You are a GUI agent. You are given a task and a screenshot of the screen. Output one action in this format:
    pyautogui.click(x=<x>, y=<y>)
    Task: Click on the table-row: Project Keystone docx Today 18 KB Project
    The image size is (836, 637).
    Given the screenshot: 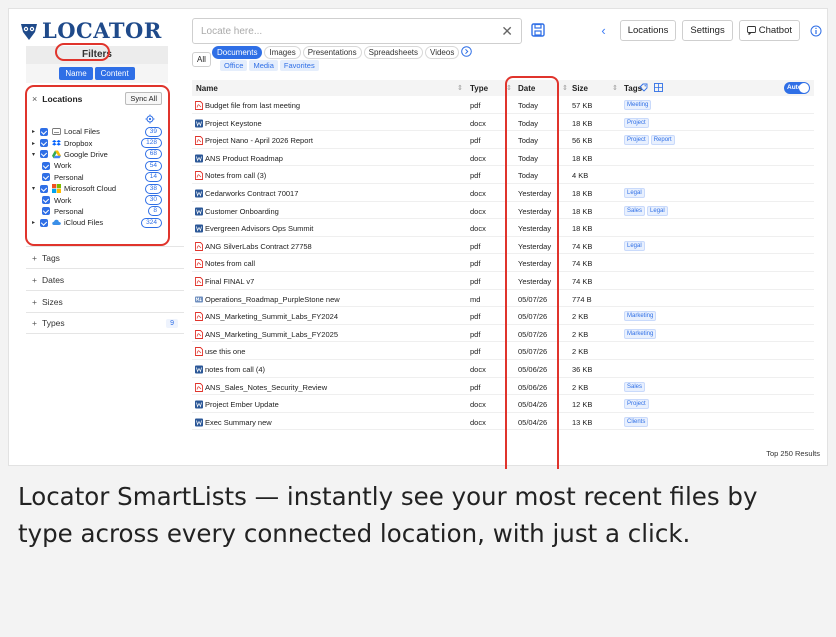 What is the action you would take?
    pyautogui.click(x=503, y=123)
    